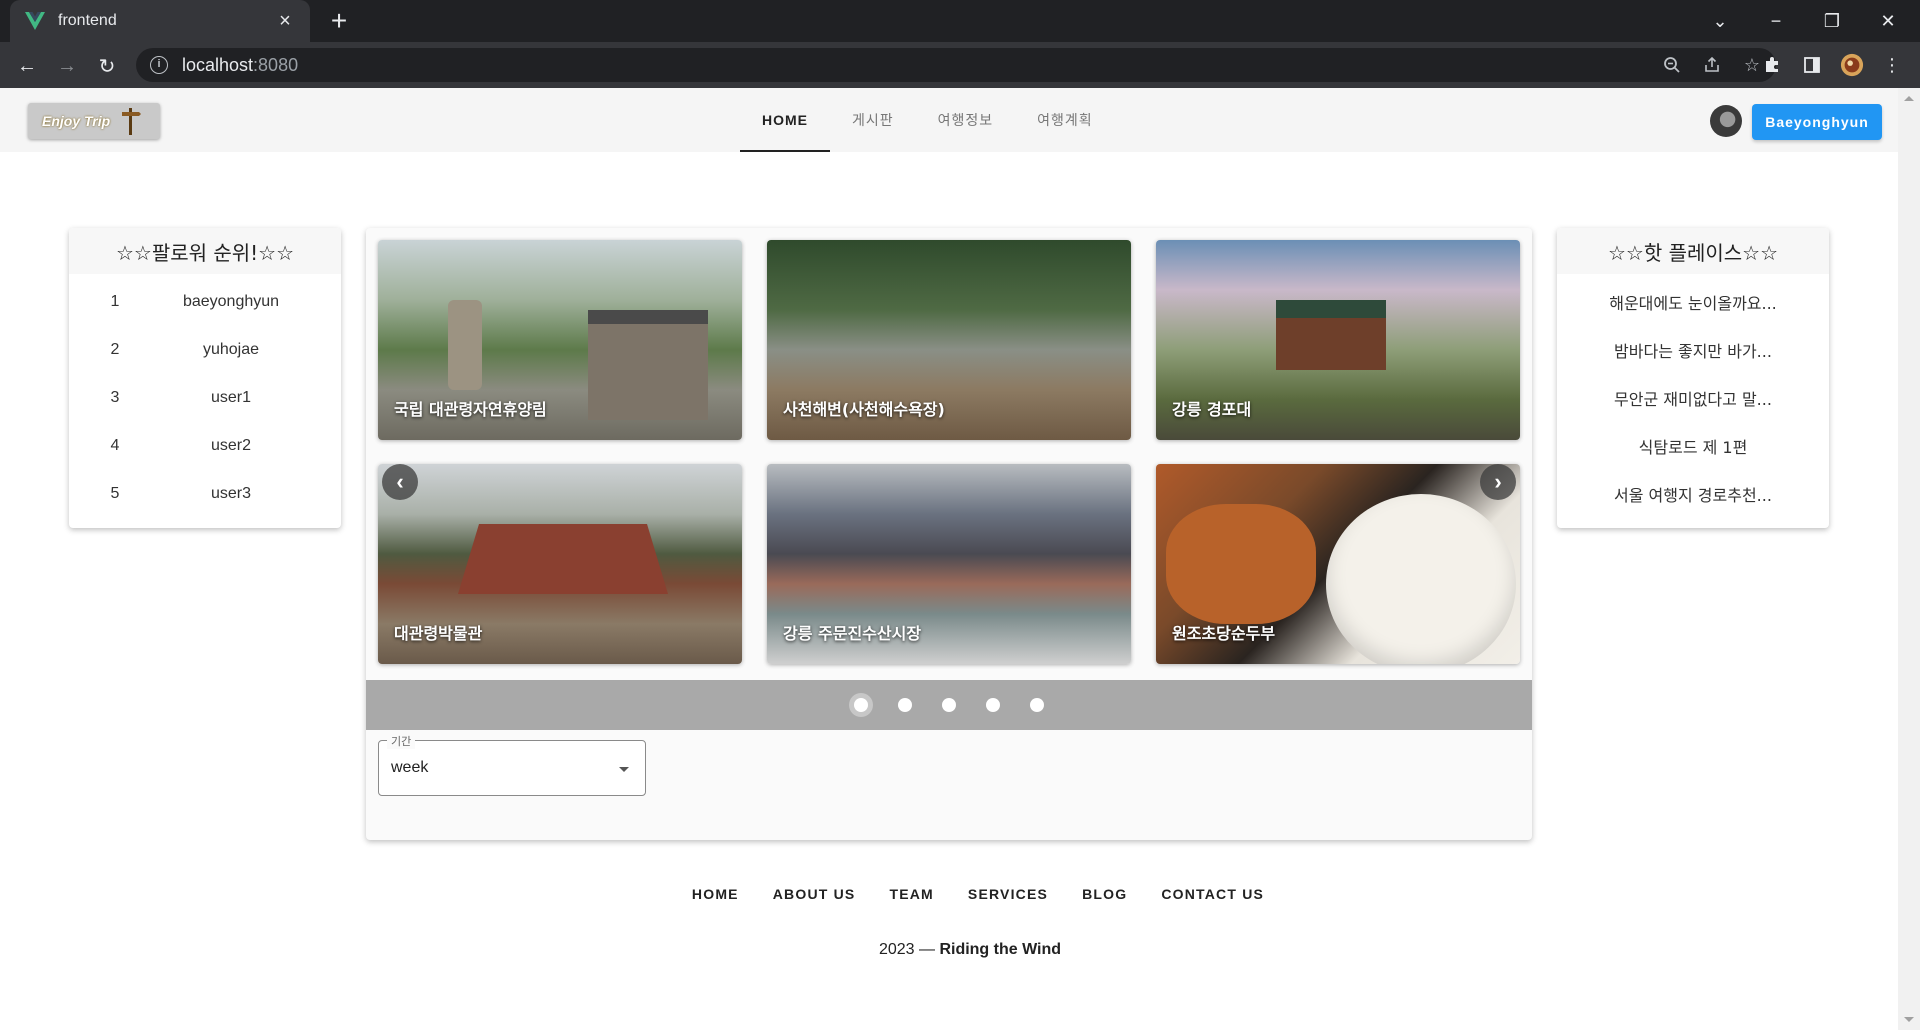  What do you see at coordinates (648, 365) in the screenshot?
I see `building-shape` at bounding box center [648, 365].